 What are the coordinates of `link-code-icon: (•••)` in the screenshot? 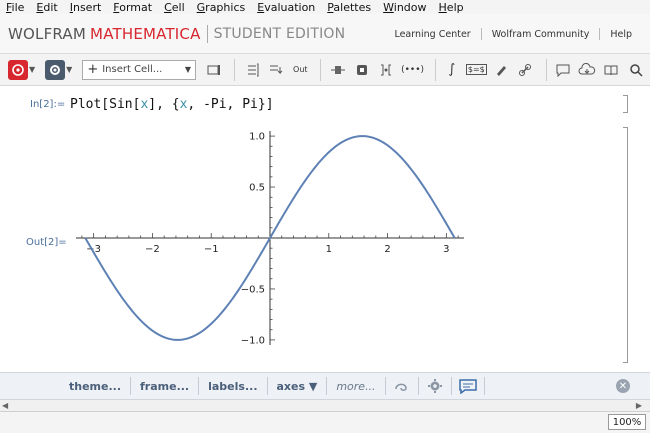 It's located at (413, 70).